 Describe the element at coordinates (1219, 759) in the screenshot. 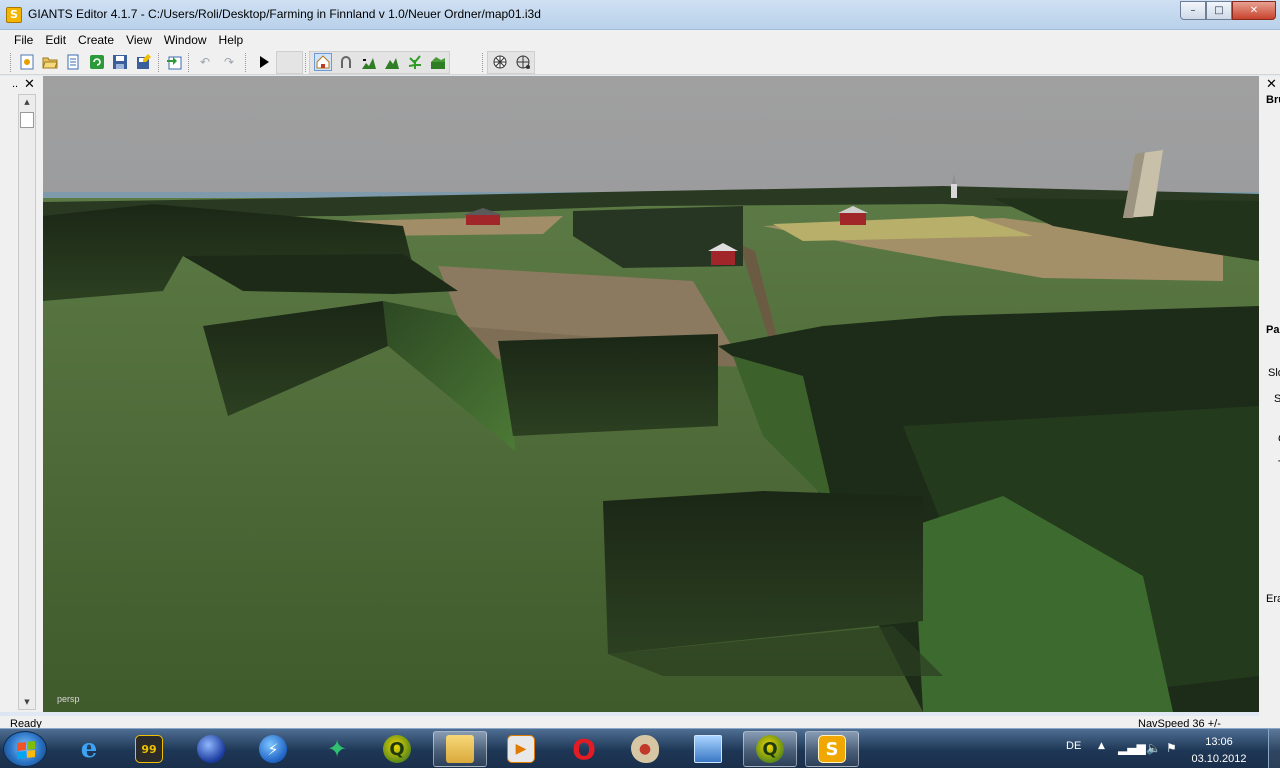

I see `clock-date: 03.10.2012` at that location.